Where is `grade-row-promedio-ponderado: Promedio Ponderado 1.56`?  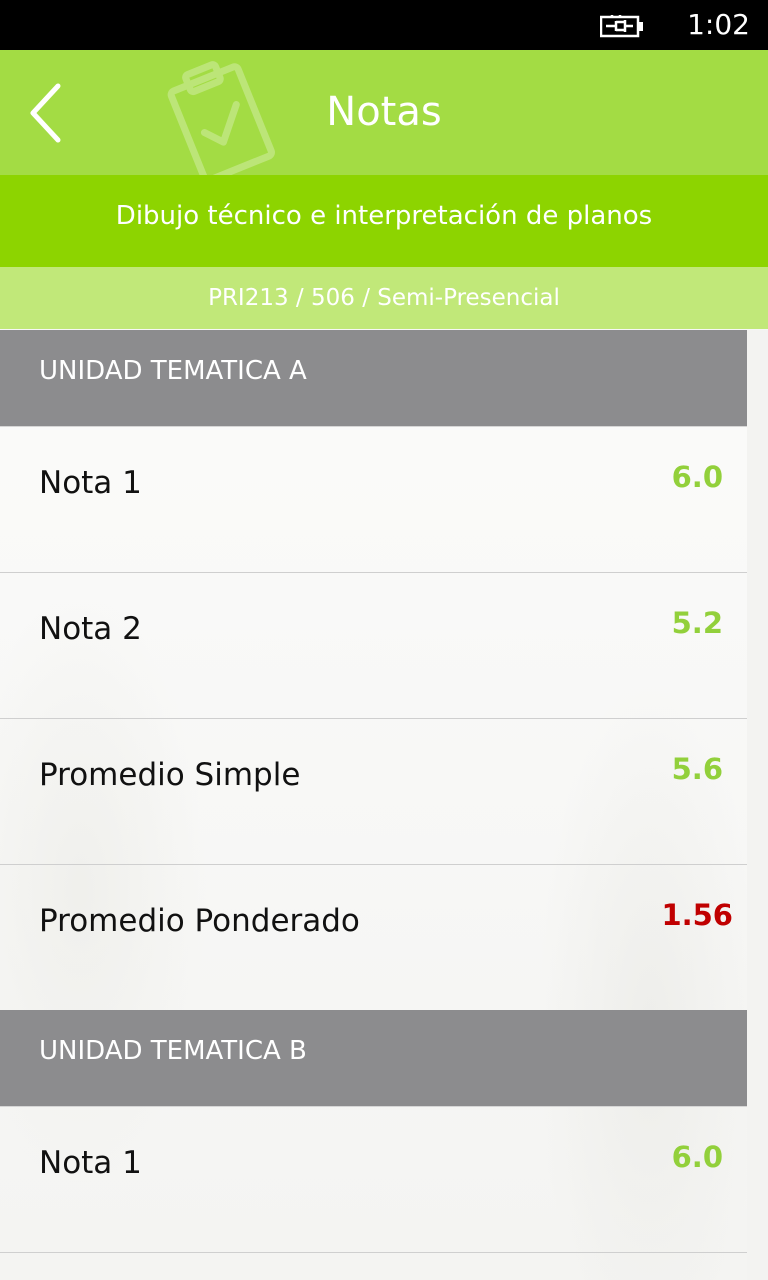
grade-row-promedio-ponderado: Promedio Ponderado 1.56 is located at coordinates (373, 937).